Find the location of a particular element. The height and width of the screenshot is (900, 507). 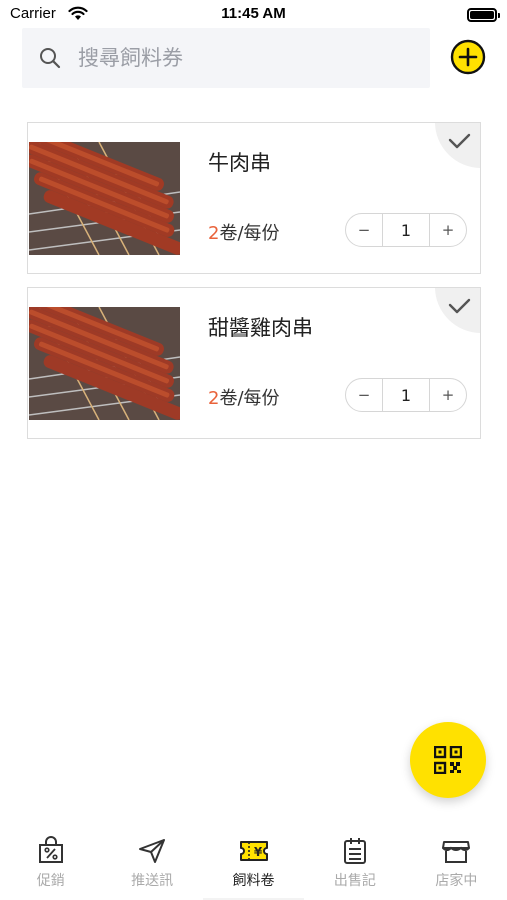

yen-ticket-icon: ¥ is located at coordinates (253, 851).